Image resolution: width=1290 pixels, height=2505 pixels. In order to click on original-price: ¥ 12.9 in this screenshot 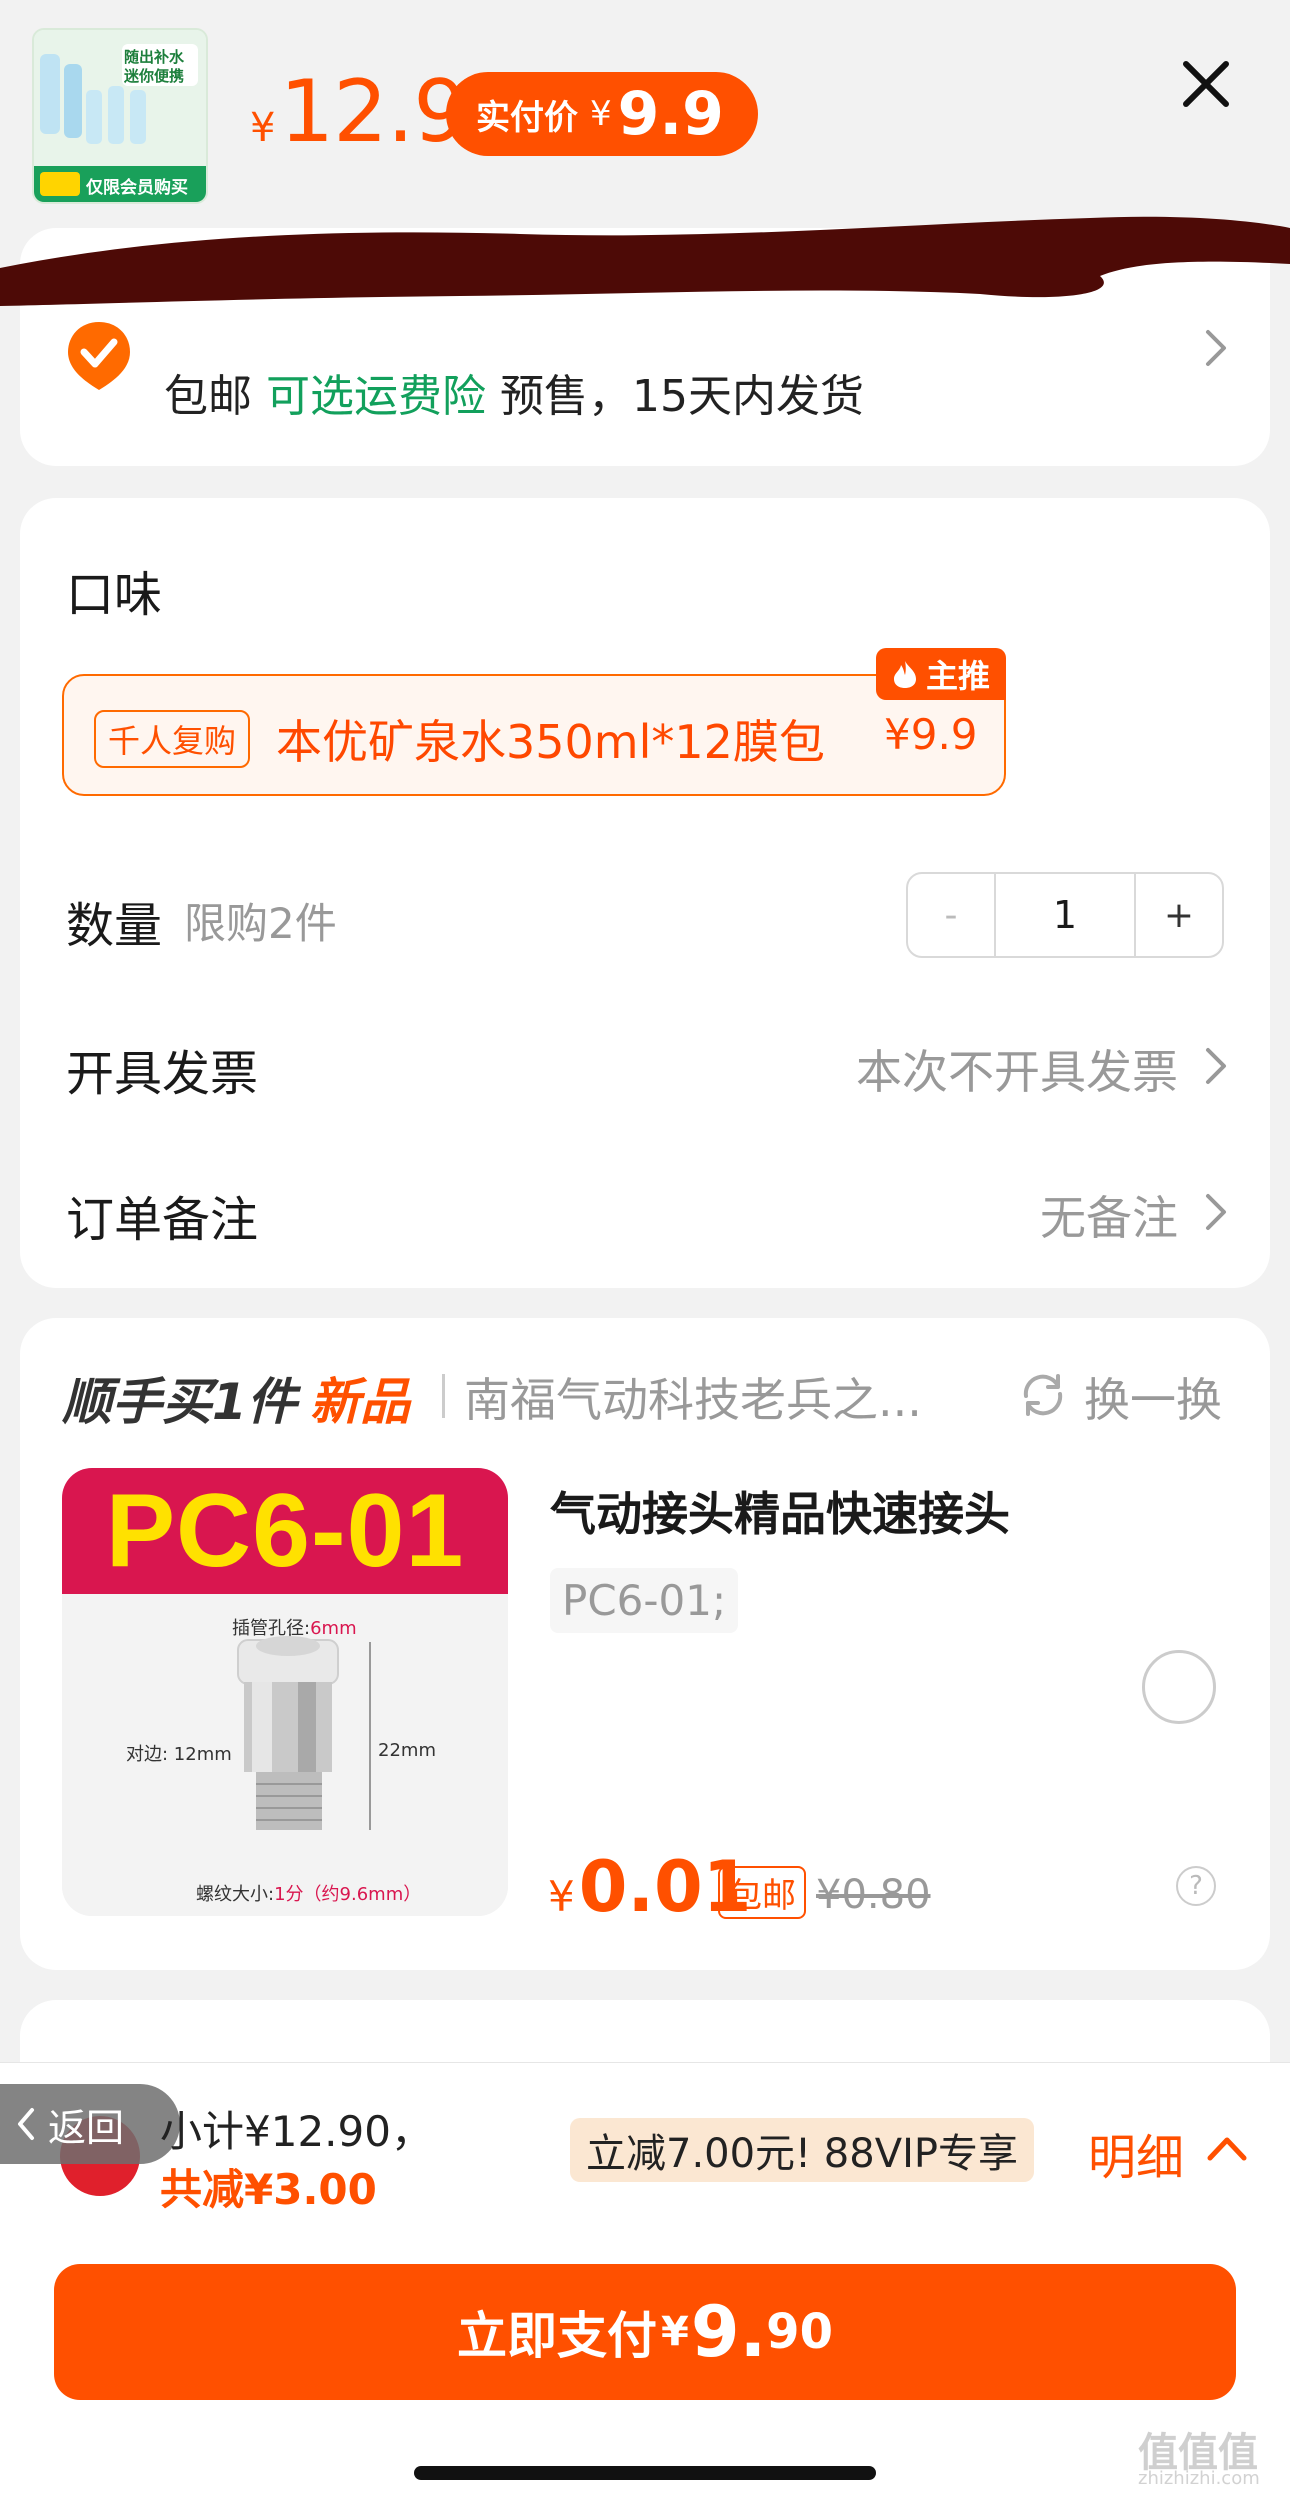, I will do `click(359, 112)`.